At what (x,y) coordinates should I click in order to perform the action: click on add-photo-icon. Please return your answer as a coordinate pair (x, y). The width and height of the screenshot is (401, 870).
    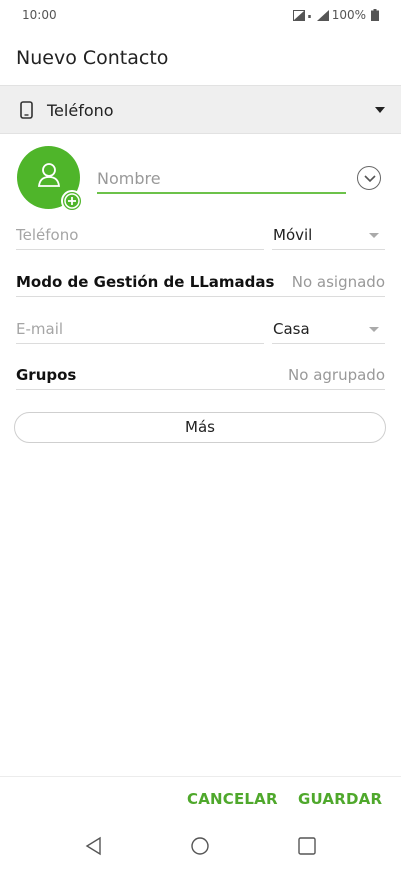
    Looking at the image, I should click on (72, 201).